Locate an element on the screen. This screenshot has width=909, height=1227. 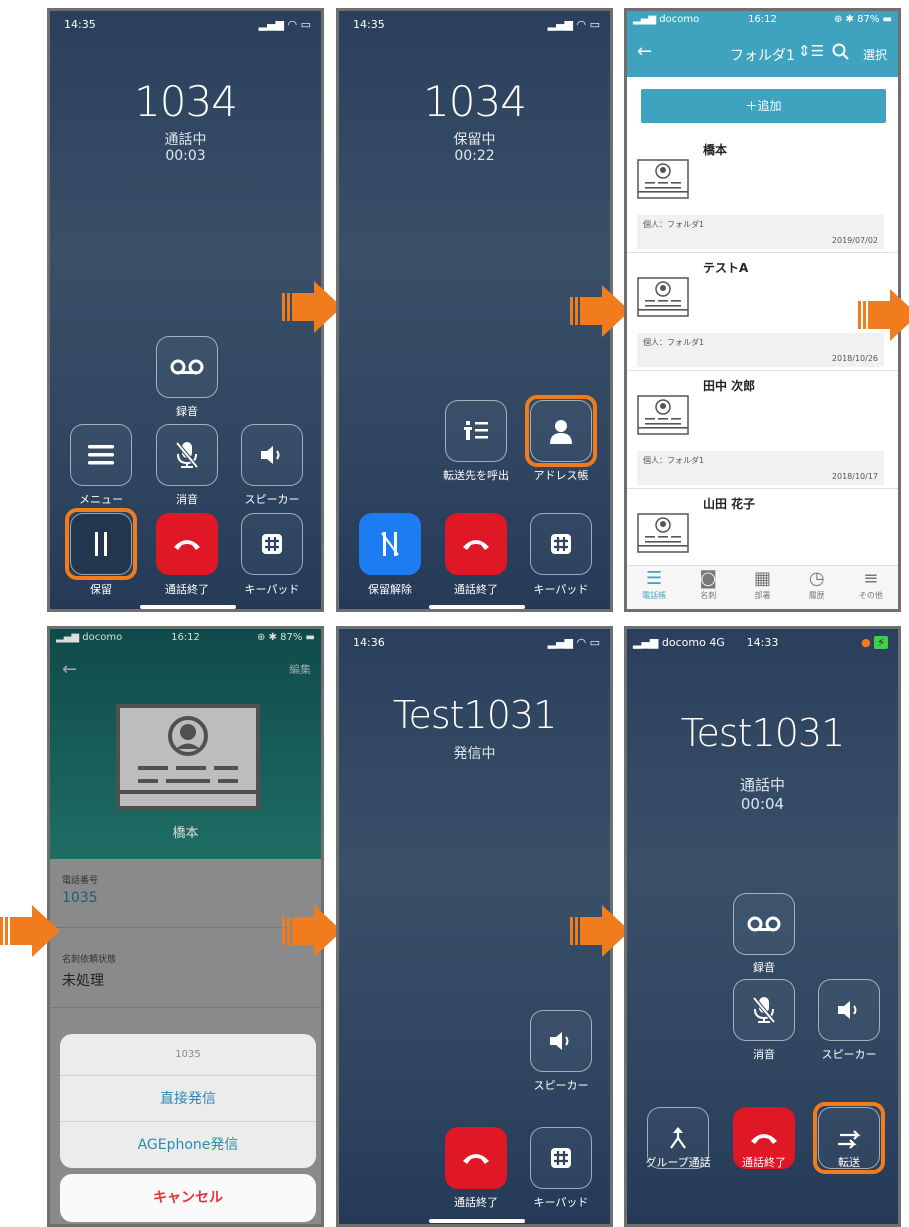
transfer-call-button is located at coordinates (476, 431).